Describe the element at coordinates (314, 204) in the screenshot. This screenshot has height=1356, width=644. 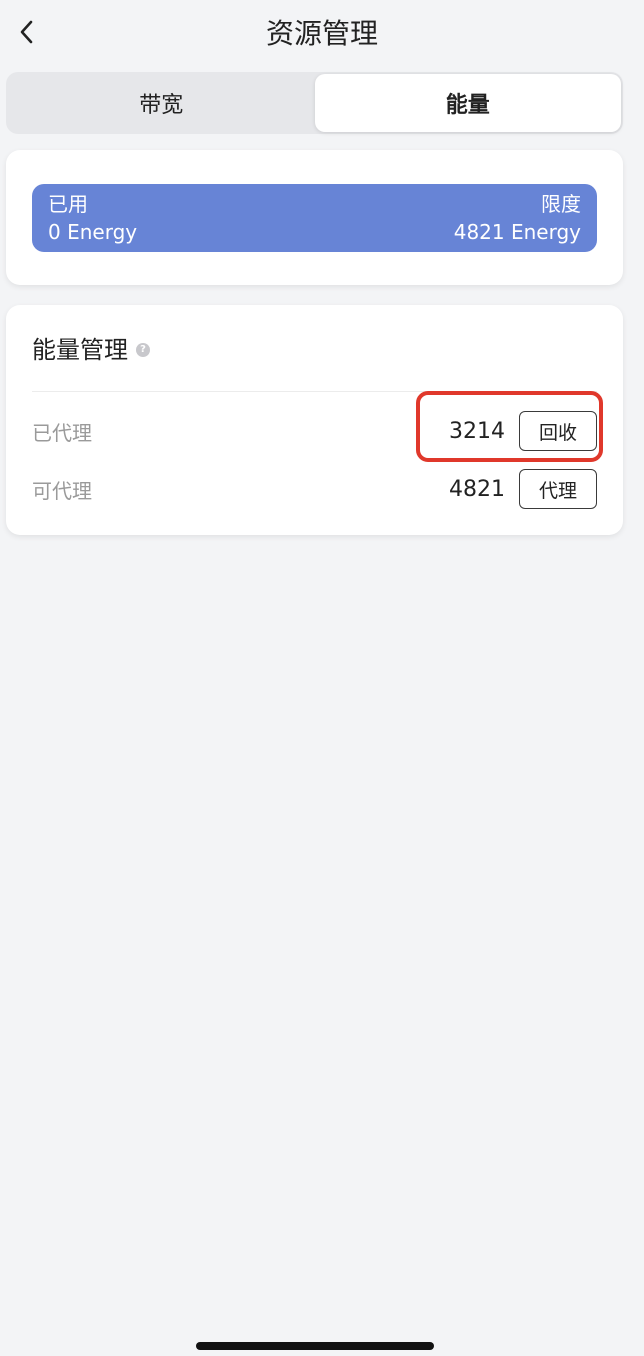
I see `usage-labels: 已用 限度` at that location.